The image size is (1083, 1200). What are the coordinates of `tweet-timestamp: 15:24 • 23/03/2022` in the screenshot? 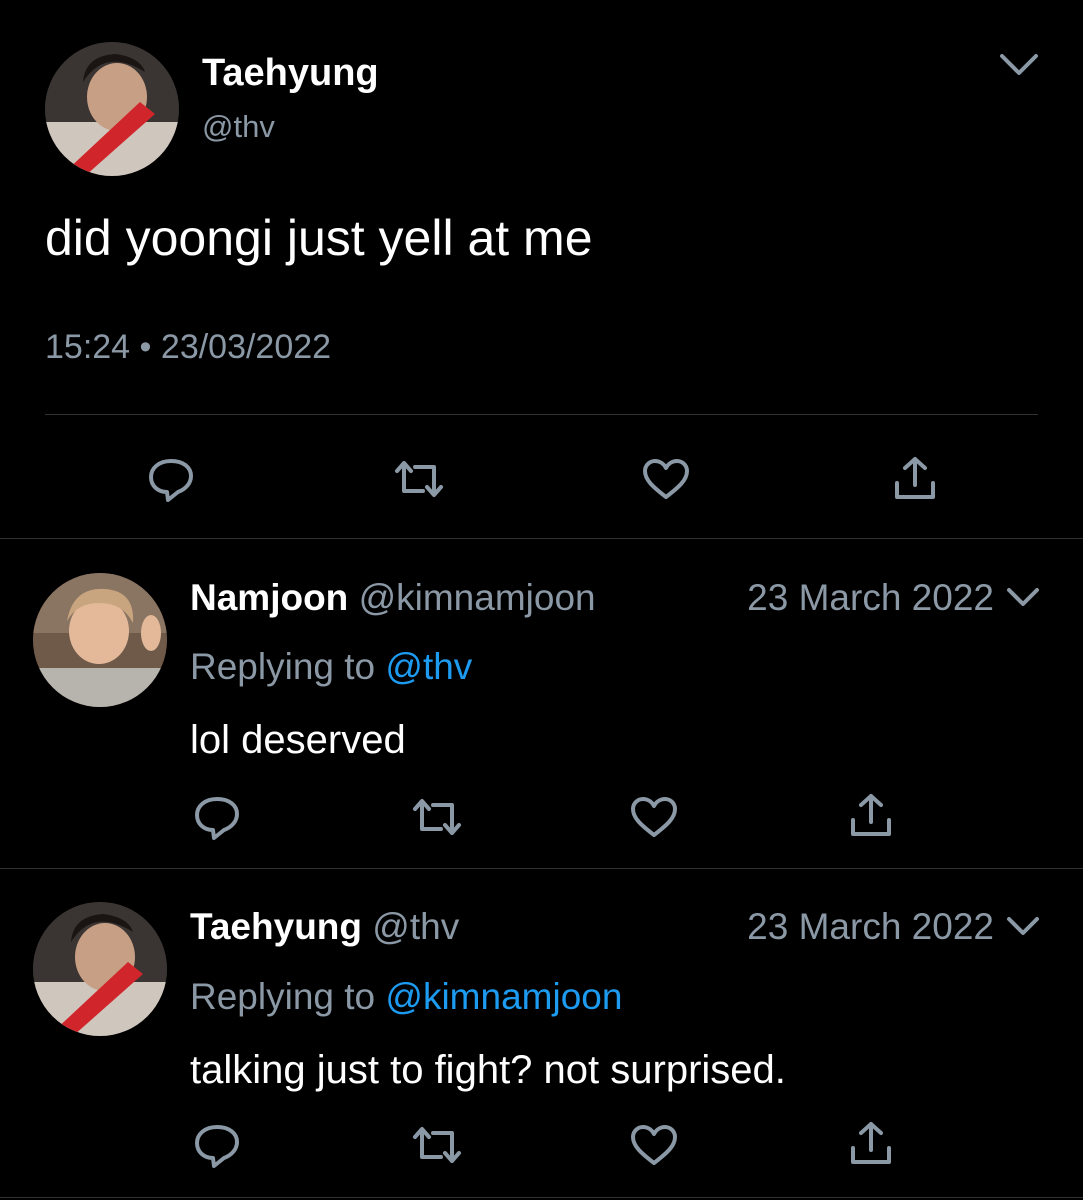 It's located at (188, 347).